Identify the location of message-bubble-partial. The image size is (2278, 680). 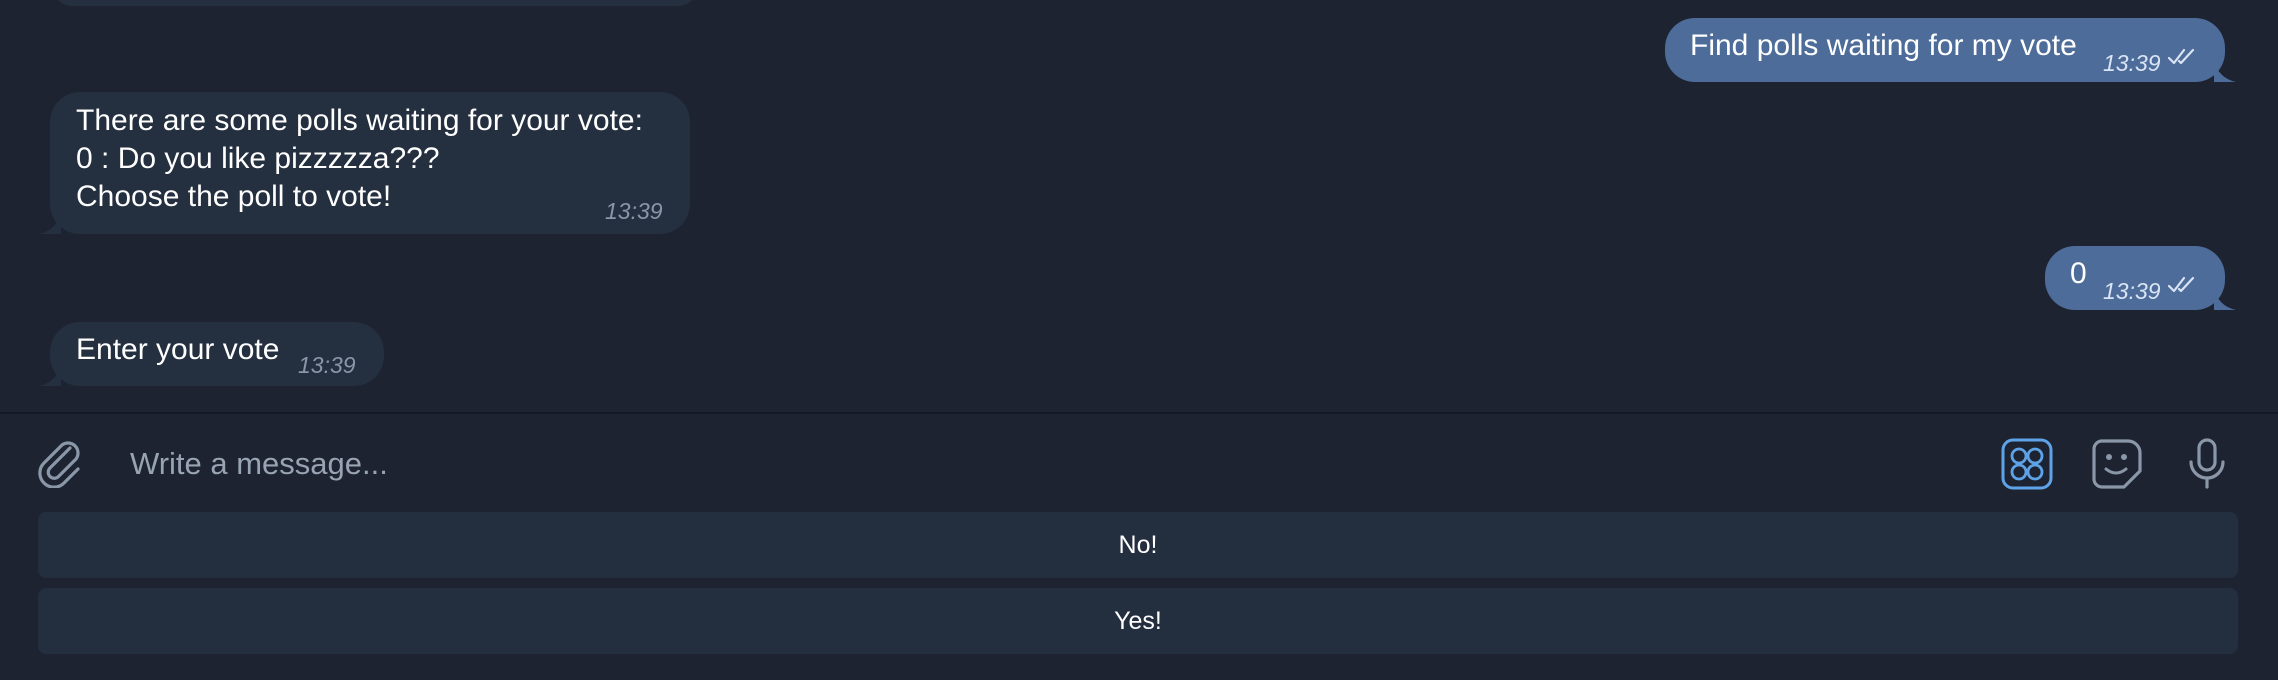
(375, 3).